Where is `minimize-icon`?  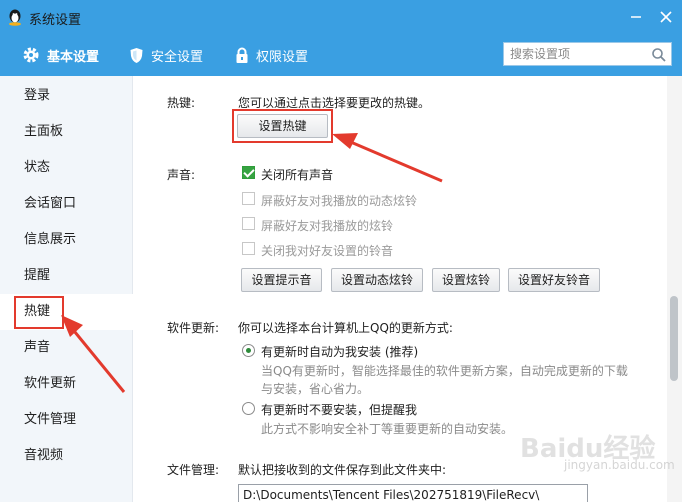
minimize-icon is located at coordinates (636, 17).